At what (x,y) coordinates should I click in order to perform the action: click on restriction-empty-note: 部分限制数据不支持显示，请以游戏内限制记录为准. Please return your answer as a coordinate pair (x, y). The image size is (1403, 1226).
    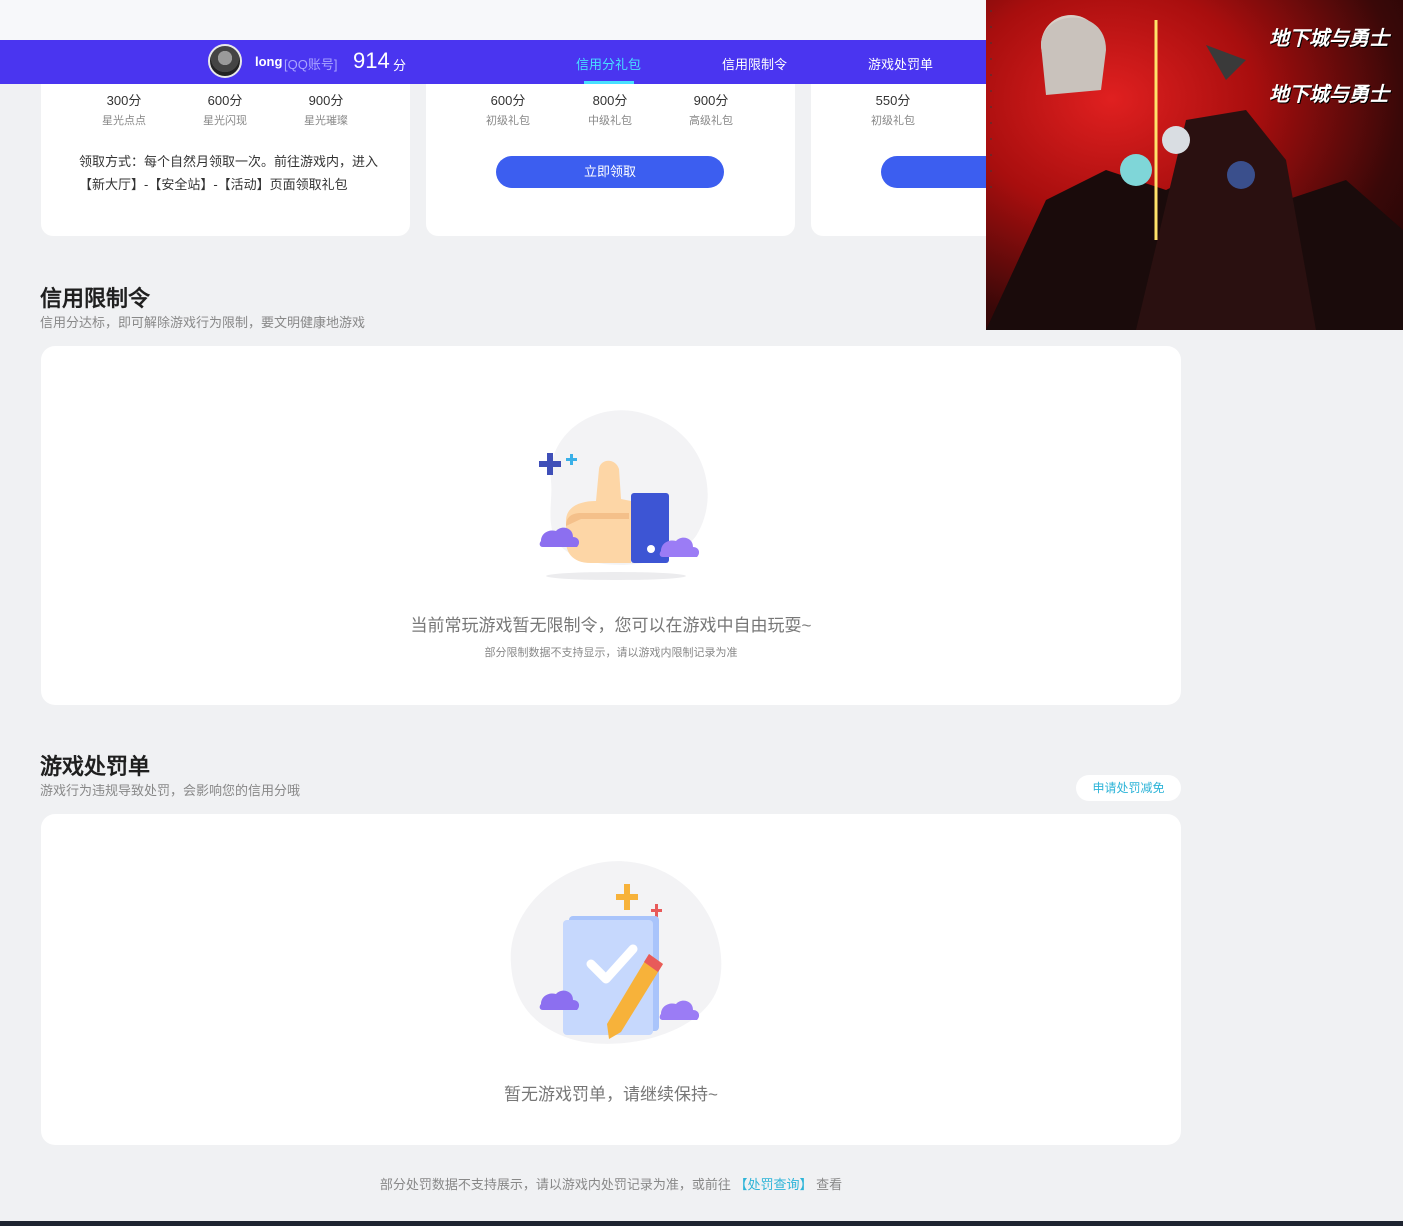
    Looking at the image, I should click on (611, 653).